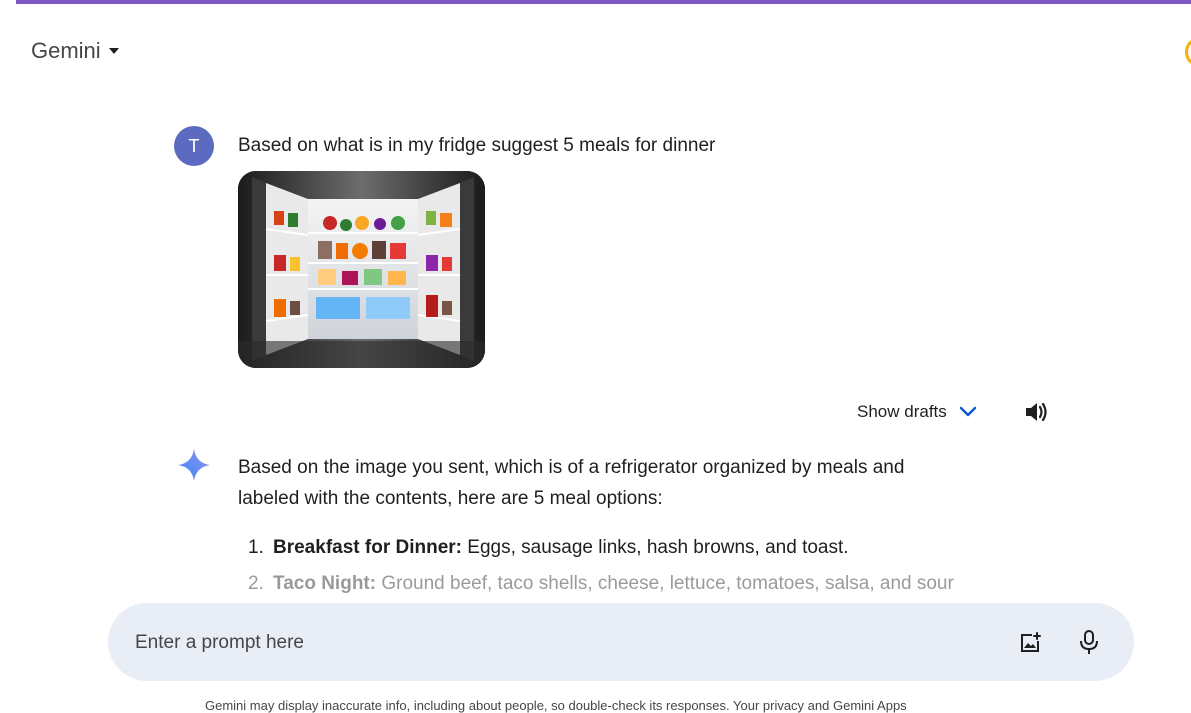 The width and height of the screenshot is (1191, 713). I want to click on microphone-icon, so click(1089, 642).